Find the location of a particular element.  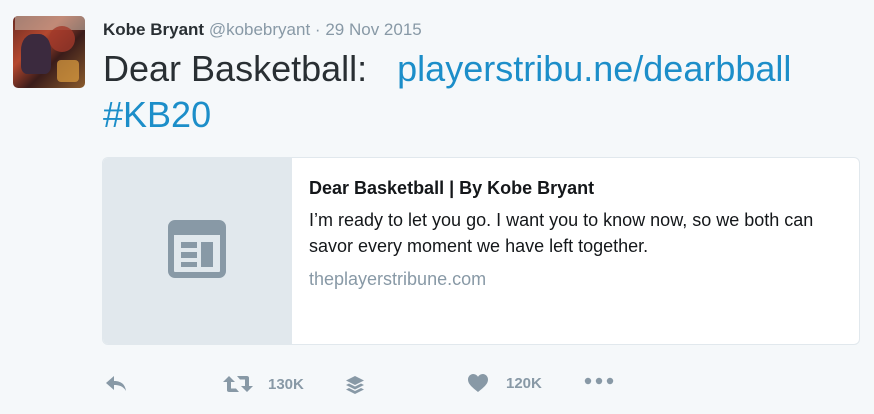

tweet-link: playerstribu.ne/dearbball is located at coordinates (594, 68).